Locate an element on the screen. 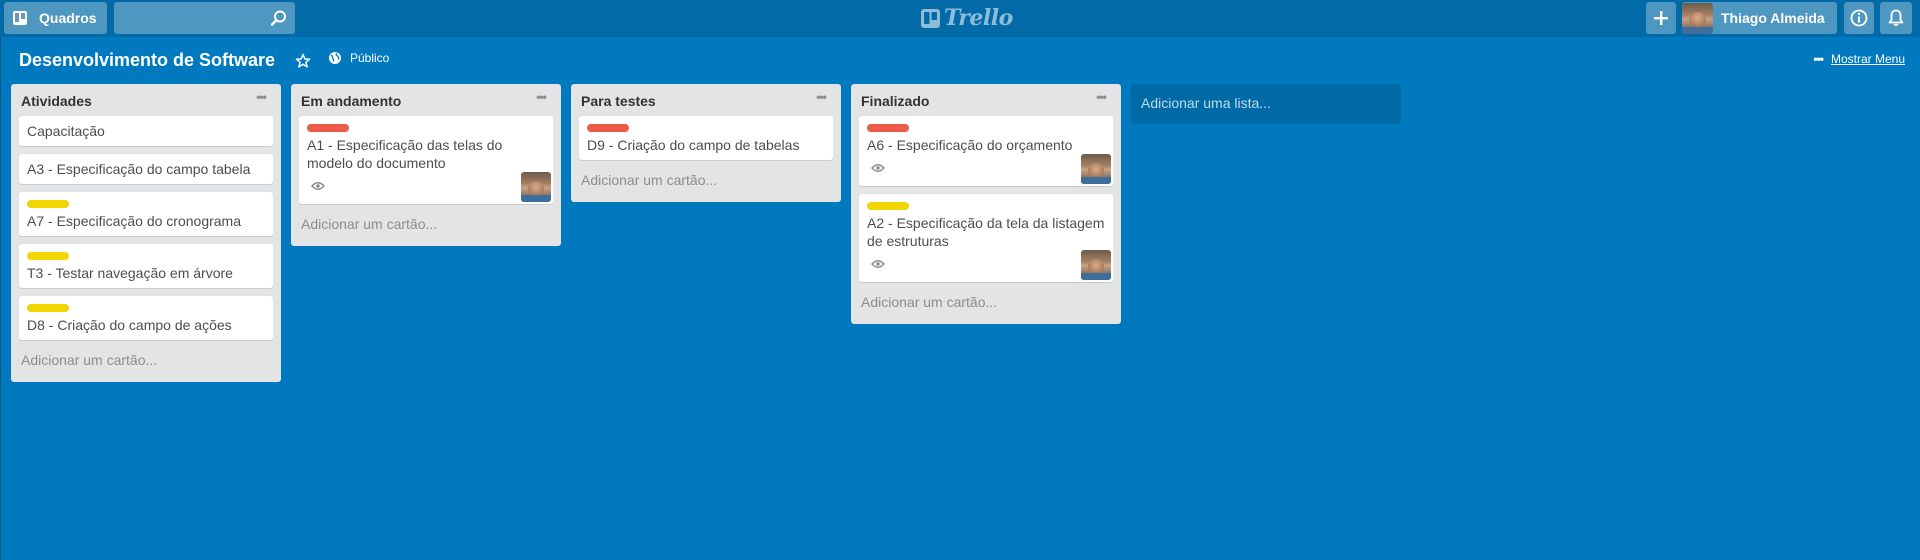 The height and width of the screenshot is (560, 1920). boards-icon is located at coordinates (20, 18).